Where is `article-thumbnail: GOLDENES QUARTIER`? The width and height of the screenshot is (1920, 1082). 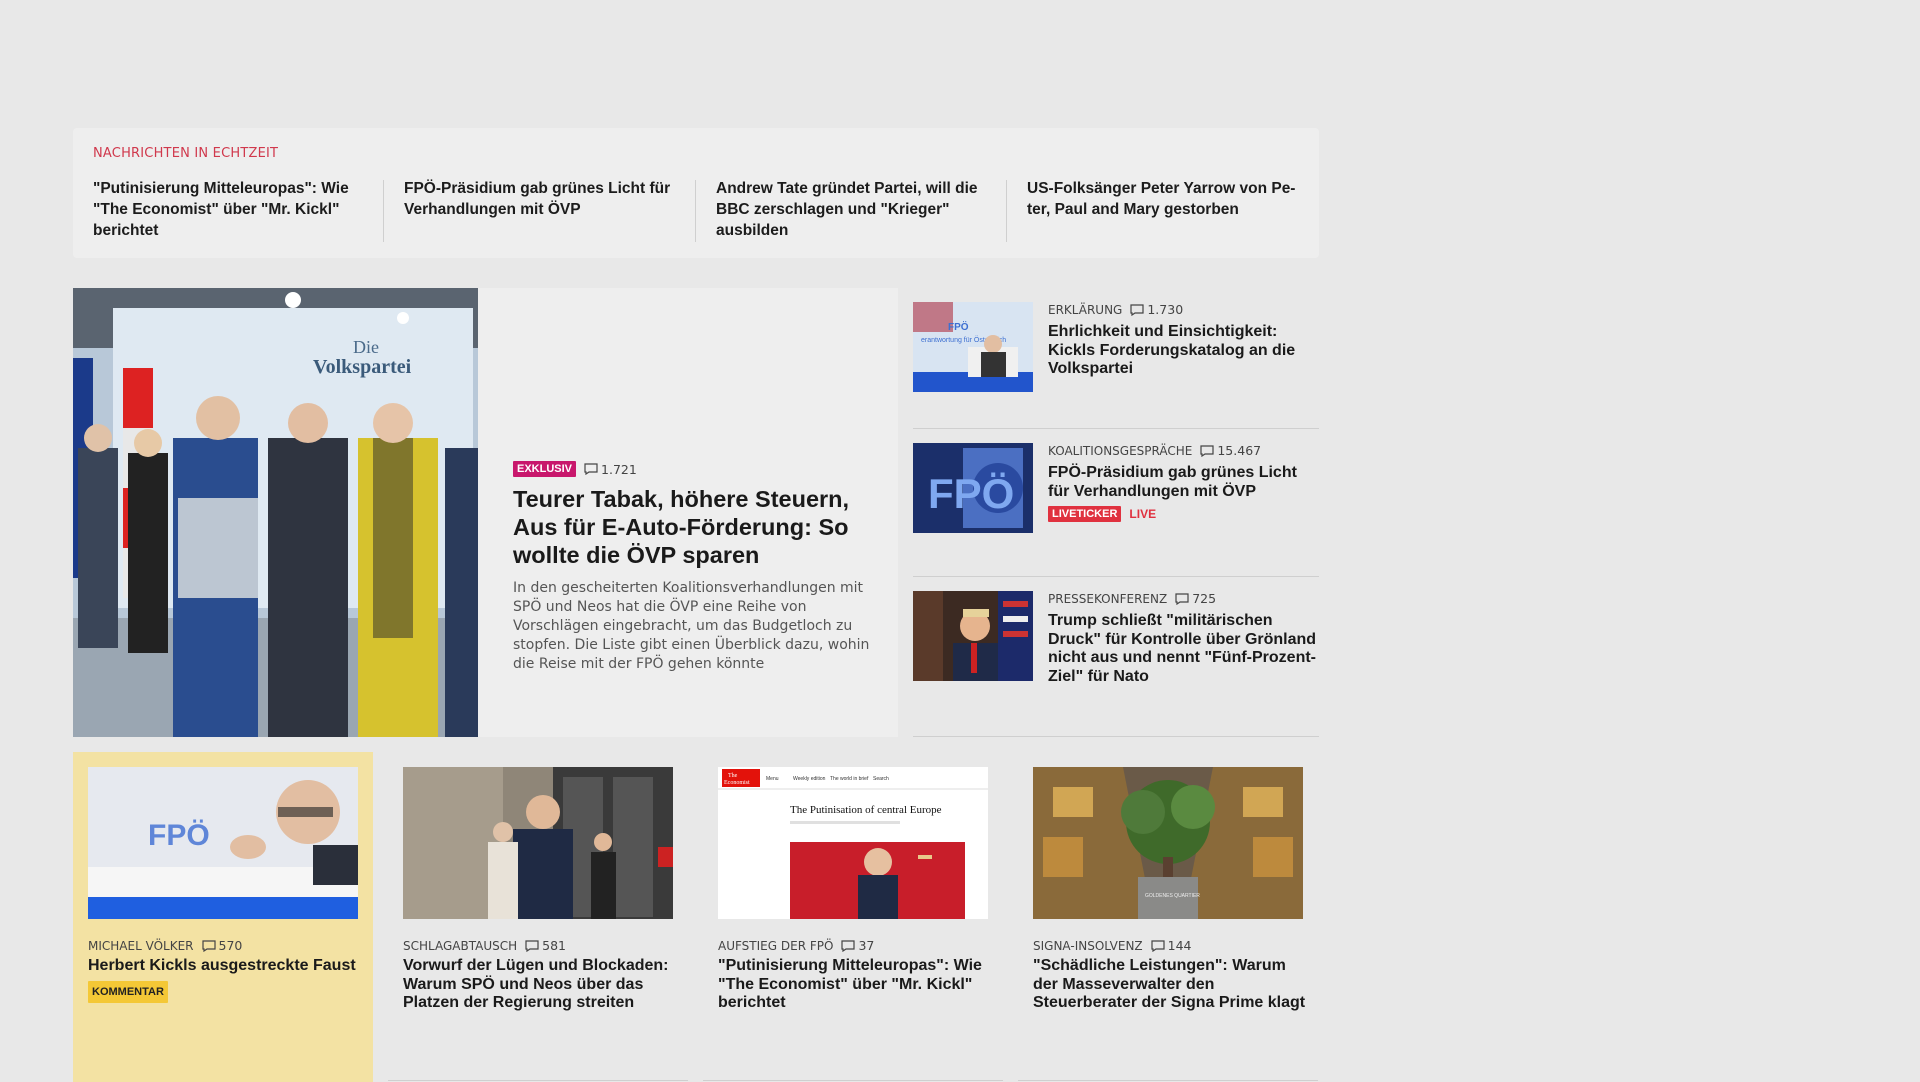 article-thumbnail: GOLDENES QUARTIER is located at coordinates (1168, 843).